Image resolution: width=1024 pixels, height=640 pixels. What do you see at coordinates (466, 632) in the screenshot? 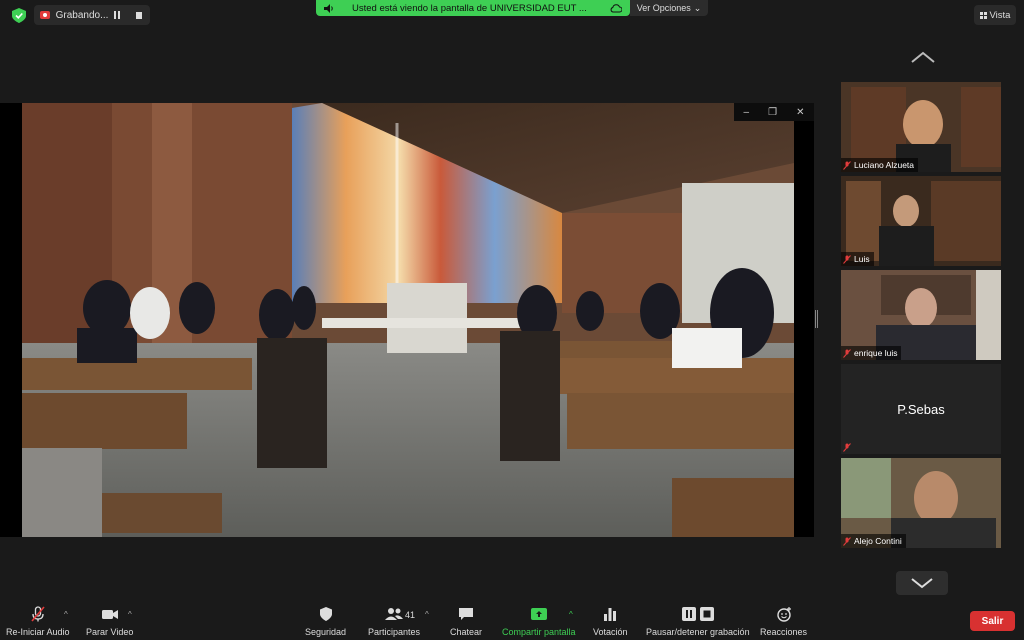
I see `chat-label: Chatear` at bounding box center [466, 632].